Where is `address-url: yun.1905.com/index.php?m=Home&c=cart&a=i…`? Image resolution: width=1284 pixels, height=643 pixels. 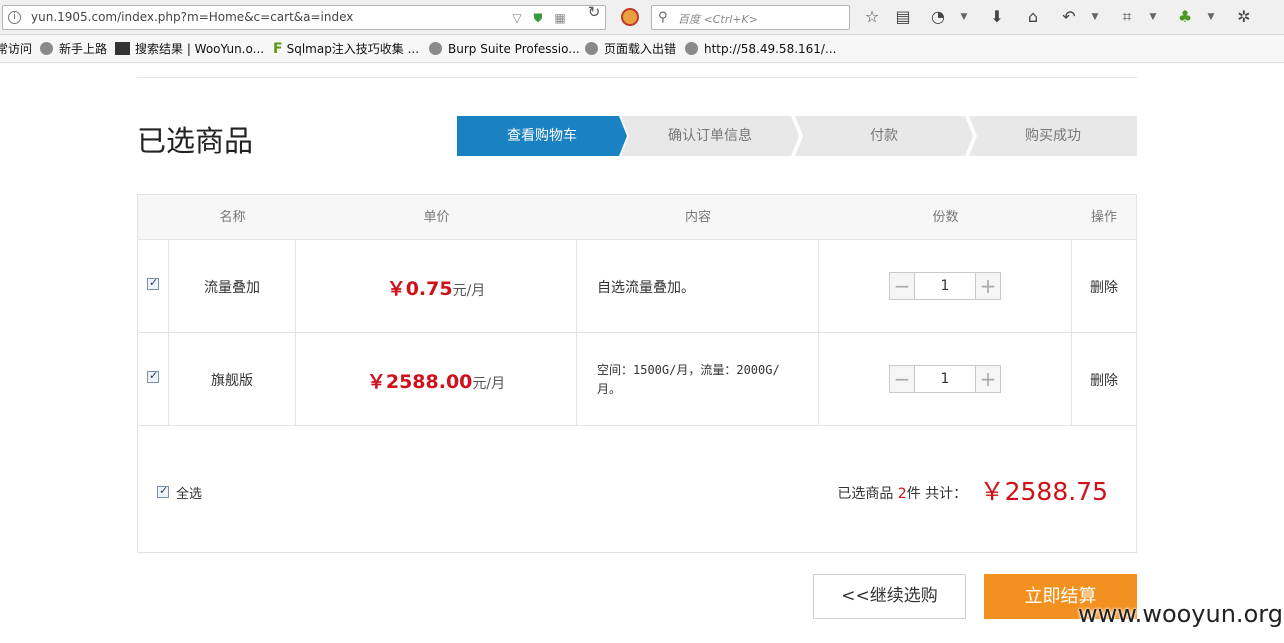
address-url: yun.1905.com/index.php?m=Home&c=cart&a=i… is located at coordinates (192, 17).